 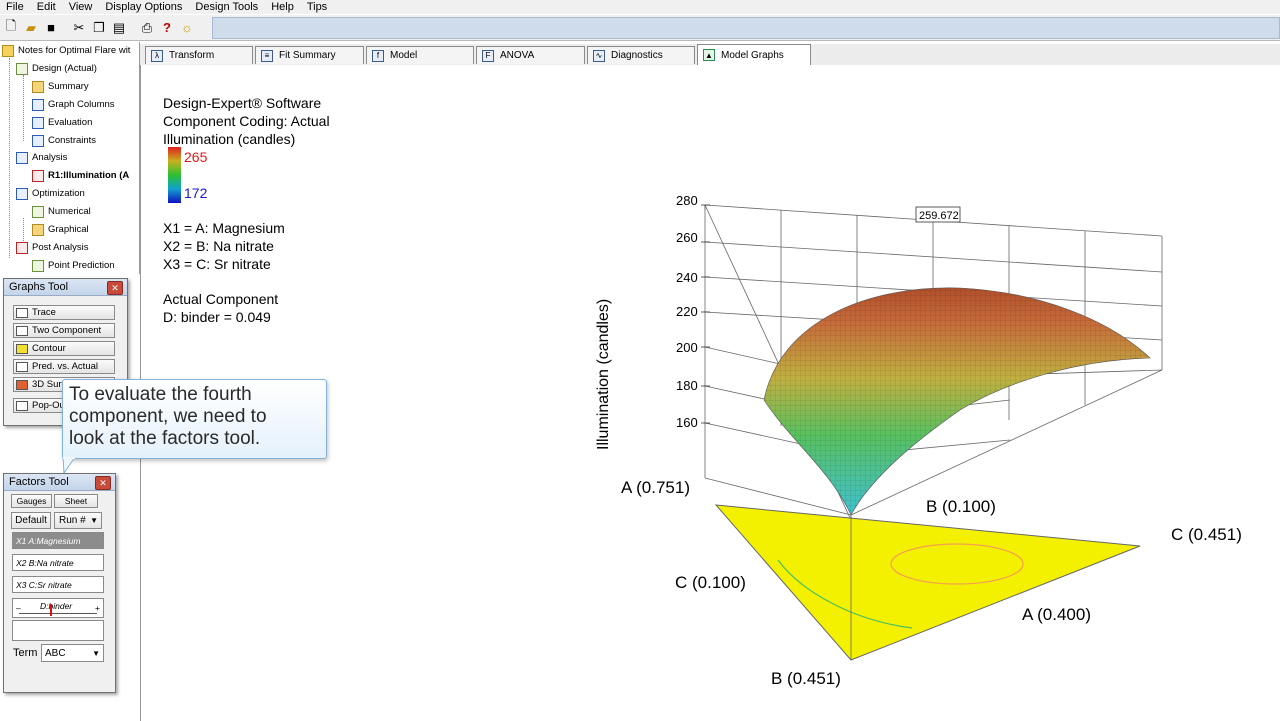 What do you see at coordinates (961, 506) in the screenshot?
I see `vertex-b-low: B (0.100)` at bounding box center [961, 506].